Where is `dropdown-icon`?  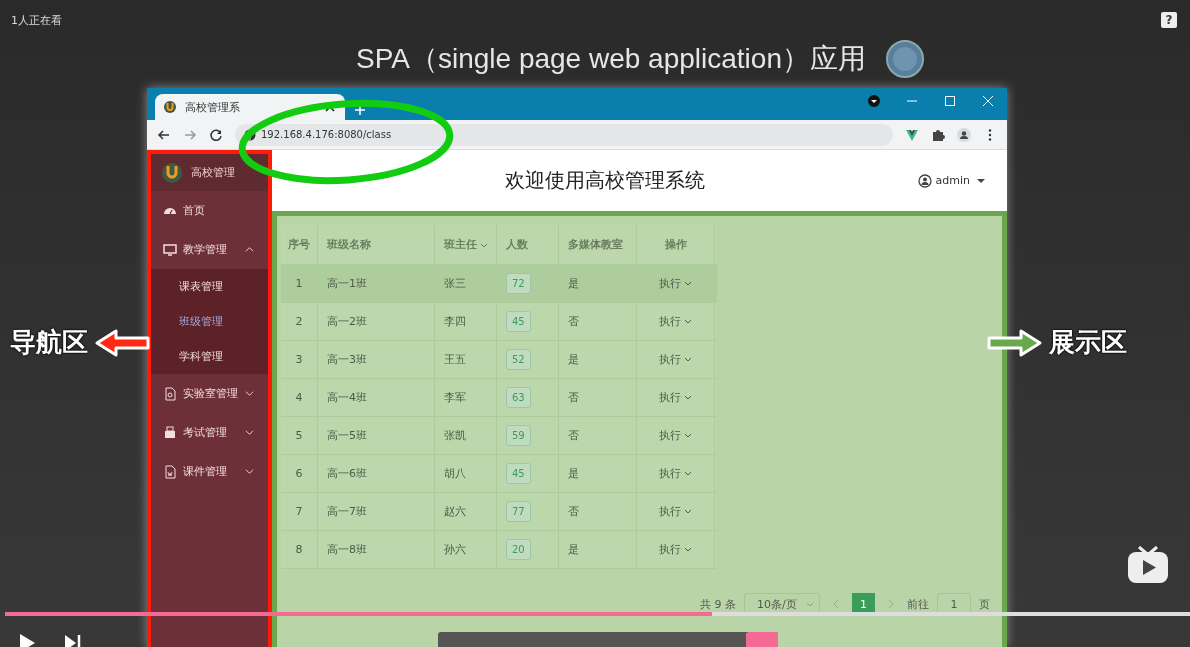 dropdown-icon is located at coordinates (874, 101).